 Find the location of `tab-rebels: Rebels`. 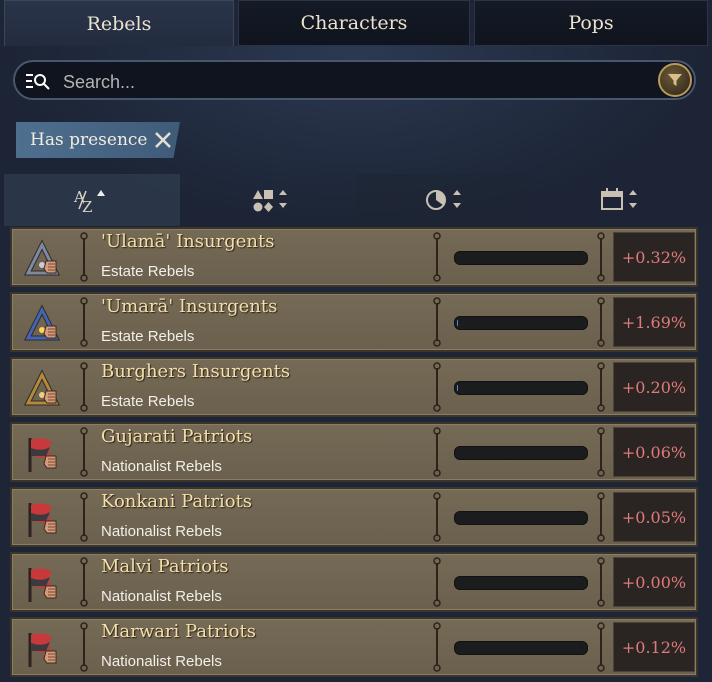

tab-rebels: Rebels is located at coordinates (119, 23).